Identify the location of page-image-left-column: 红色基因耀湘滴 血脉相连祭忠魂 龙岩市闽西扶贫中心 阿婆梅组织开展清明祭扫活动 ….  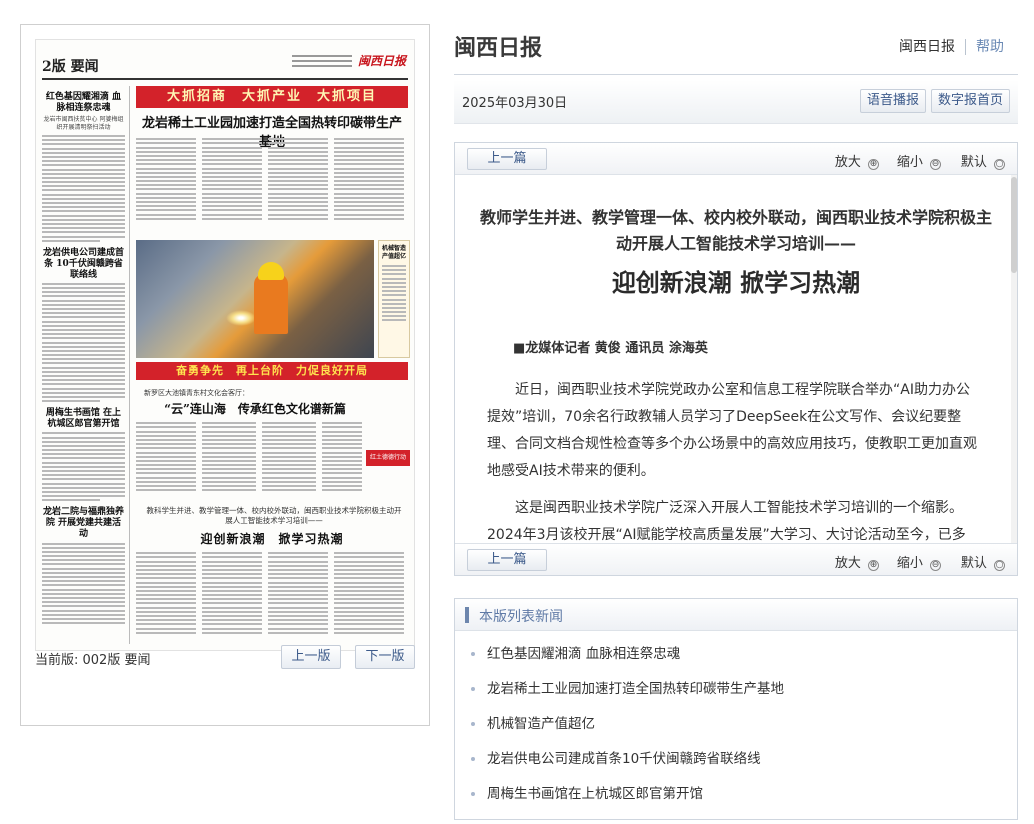
(86, 365).